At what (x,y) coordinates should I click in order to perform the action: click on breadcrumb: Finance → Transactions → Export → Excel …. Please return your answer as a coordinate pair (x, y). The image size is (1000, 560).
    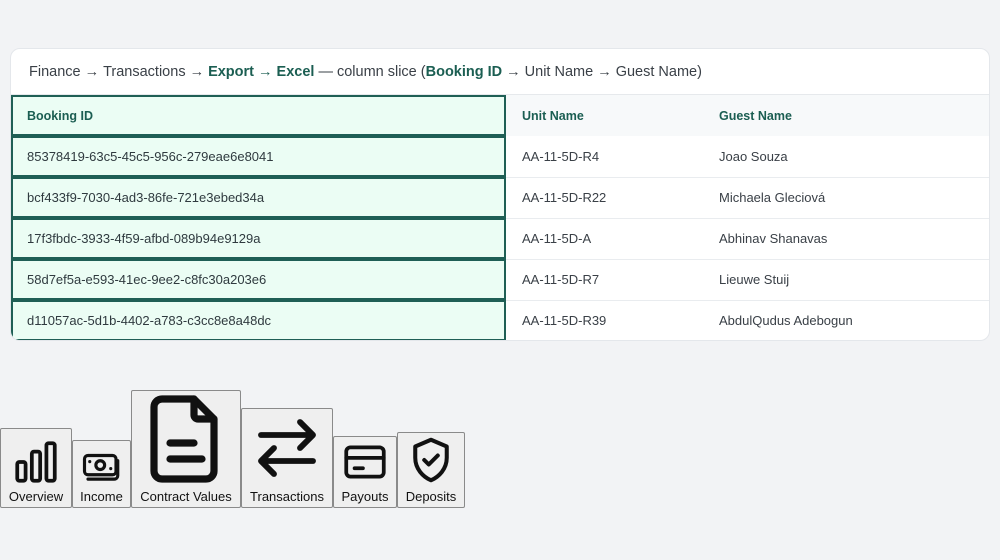
    Looking at the image, I should click on (500, 72).